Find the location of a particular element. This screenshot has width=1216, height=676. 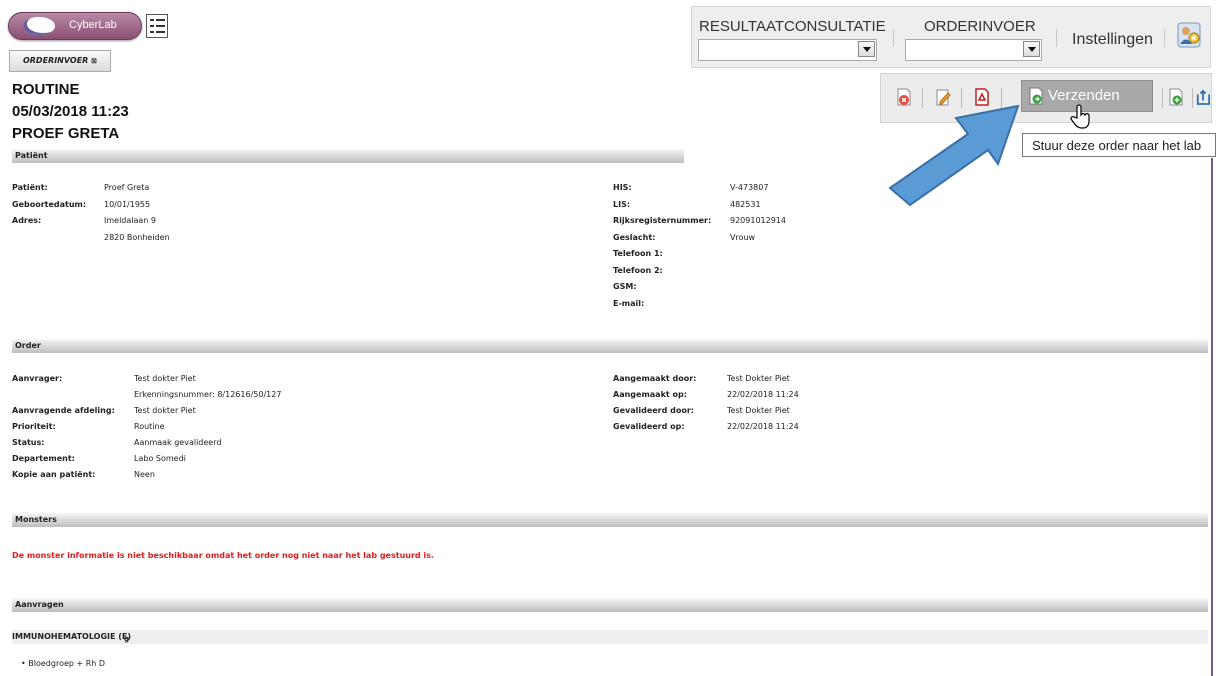

hand-cursor-icon is located at coordinates (1080, 116).